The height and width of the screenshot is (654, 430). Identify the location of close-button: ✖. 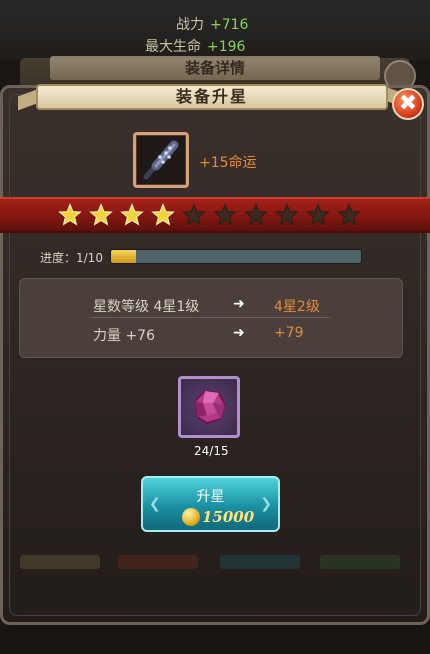
(408, 104).